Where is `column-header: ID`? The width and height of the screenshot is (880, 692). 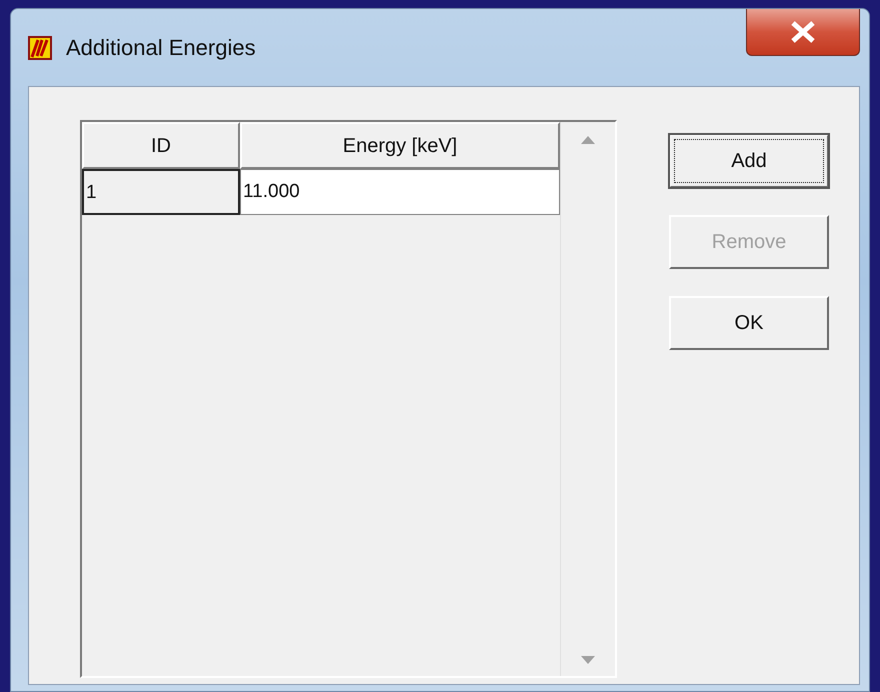
column-header: ID is located at coordinates (161, 145).